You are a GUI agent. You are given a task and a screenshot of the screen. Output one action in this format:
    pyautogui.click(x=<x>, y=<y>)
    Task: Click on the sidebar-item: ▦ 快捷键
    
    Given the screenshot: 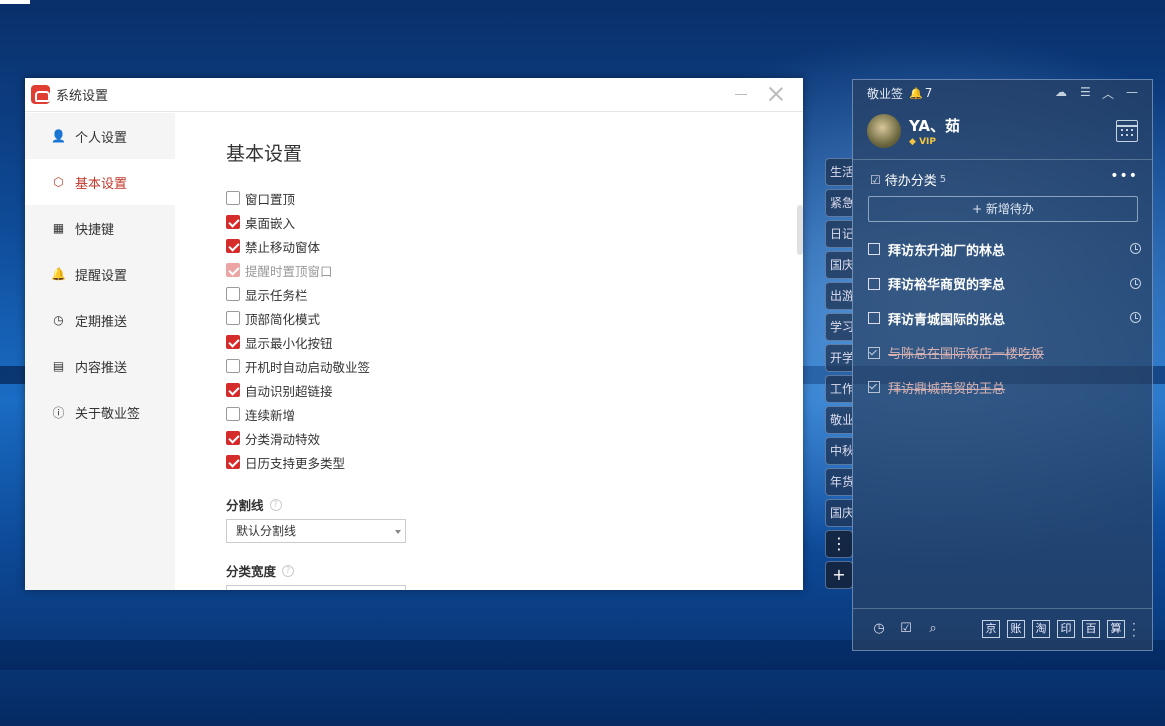 What is the action you would take?
    pyautogui.click(x=100, y=228)
    